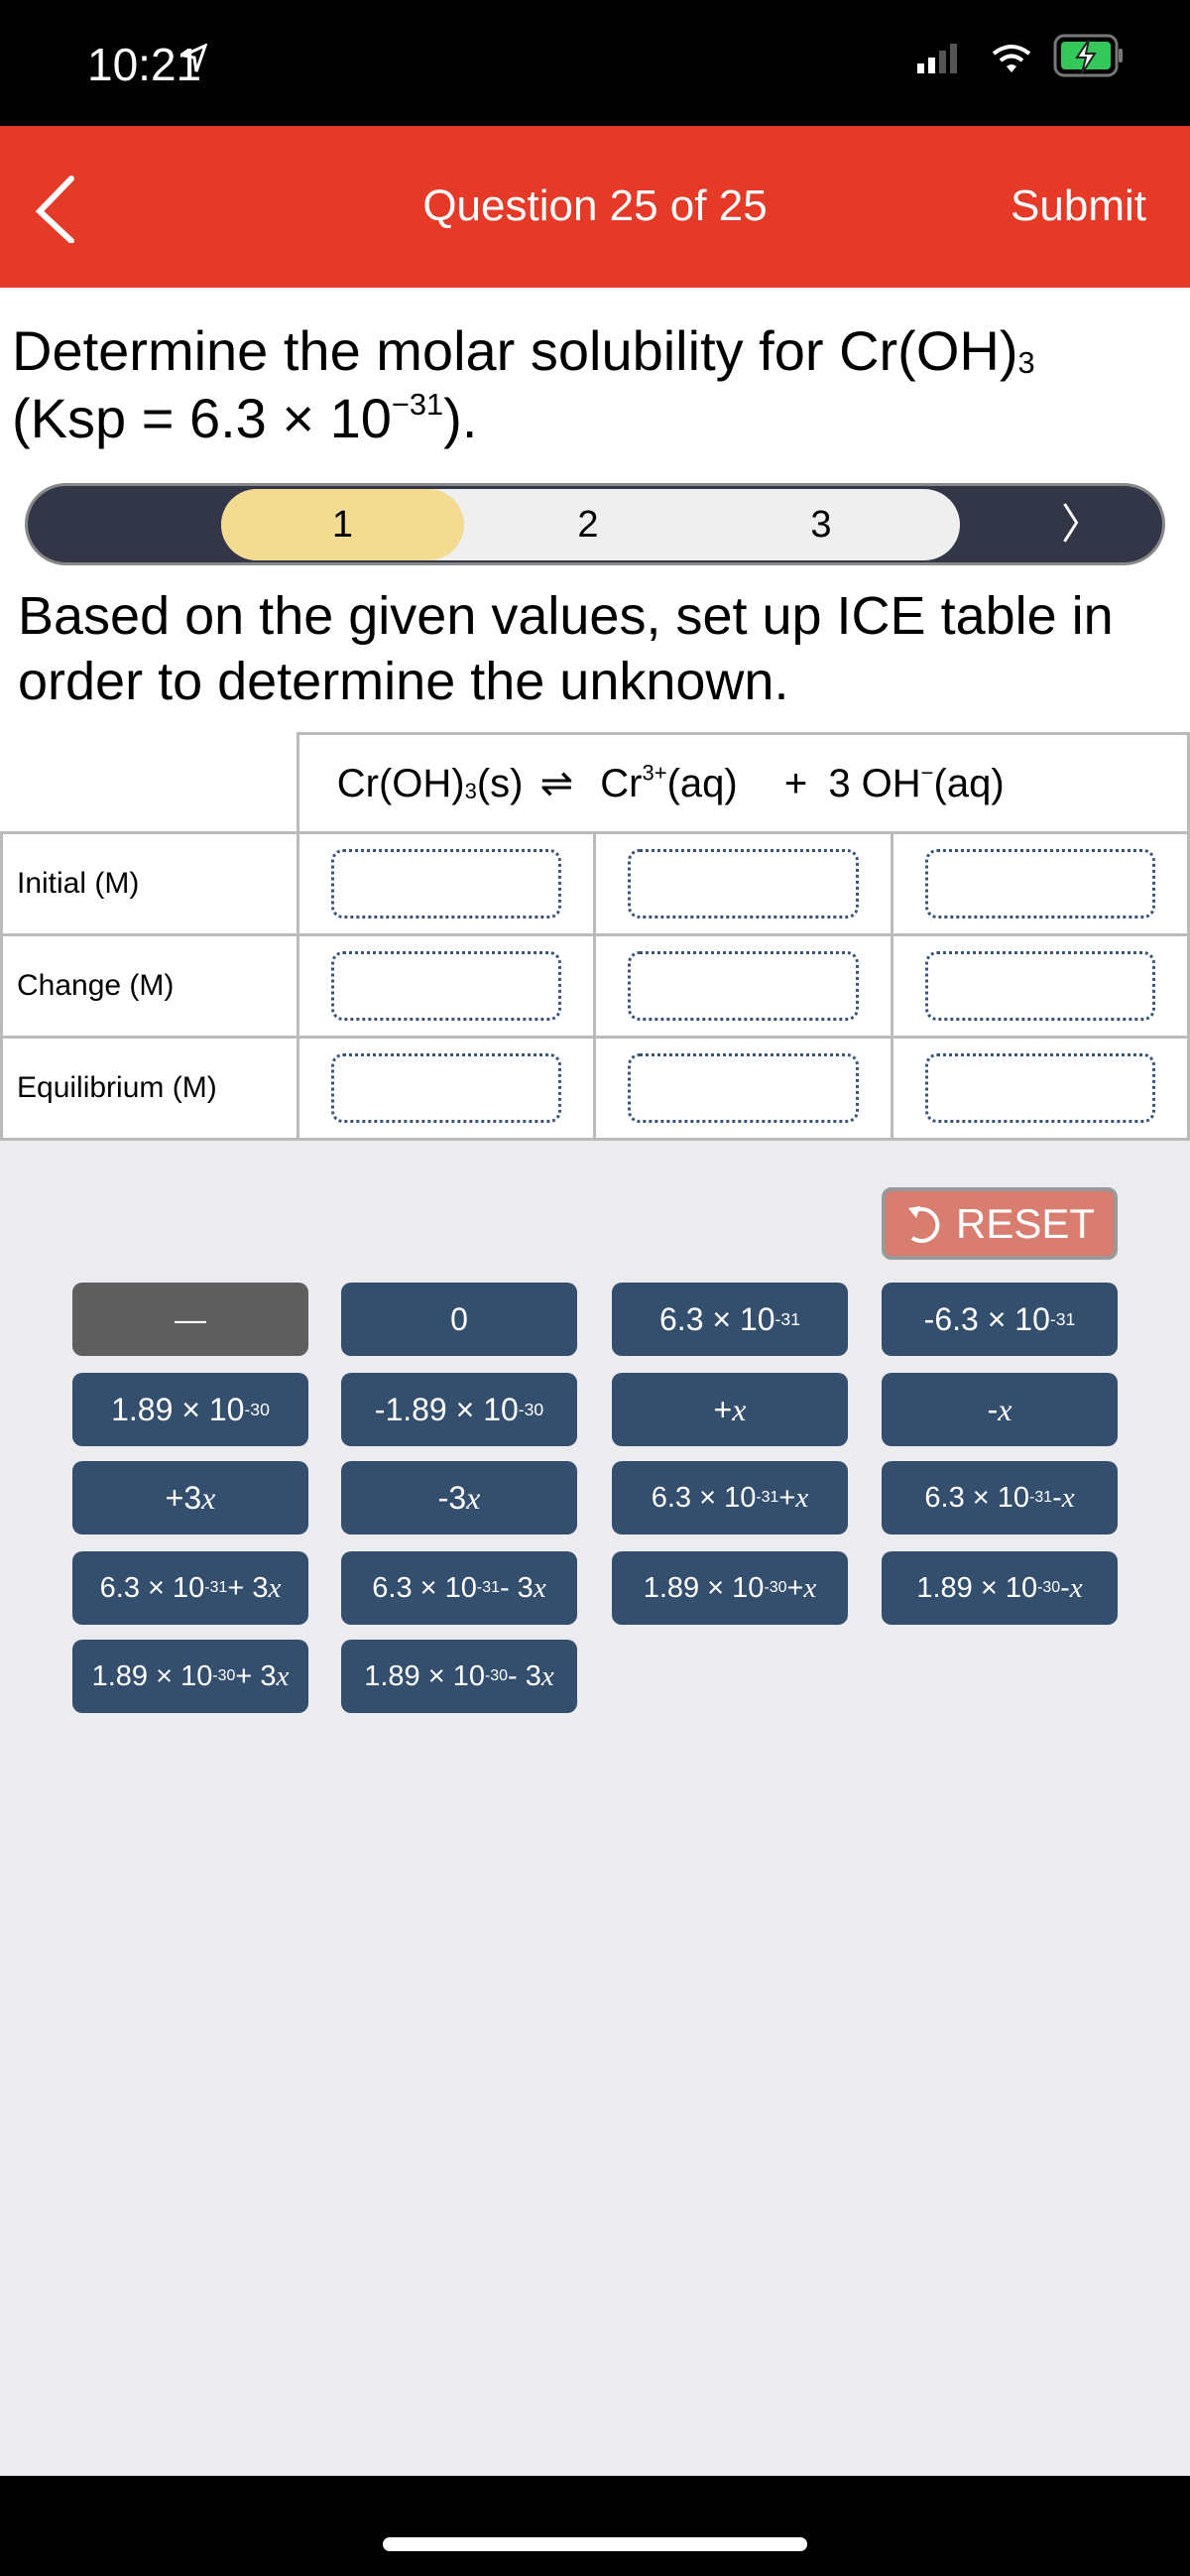 This screenshot has height=2576, width=1190. Describe the element at coordinates (183, 1497) in the screenshot. I see `key-a: +3` at that location.